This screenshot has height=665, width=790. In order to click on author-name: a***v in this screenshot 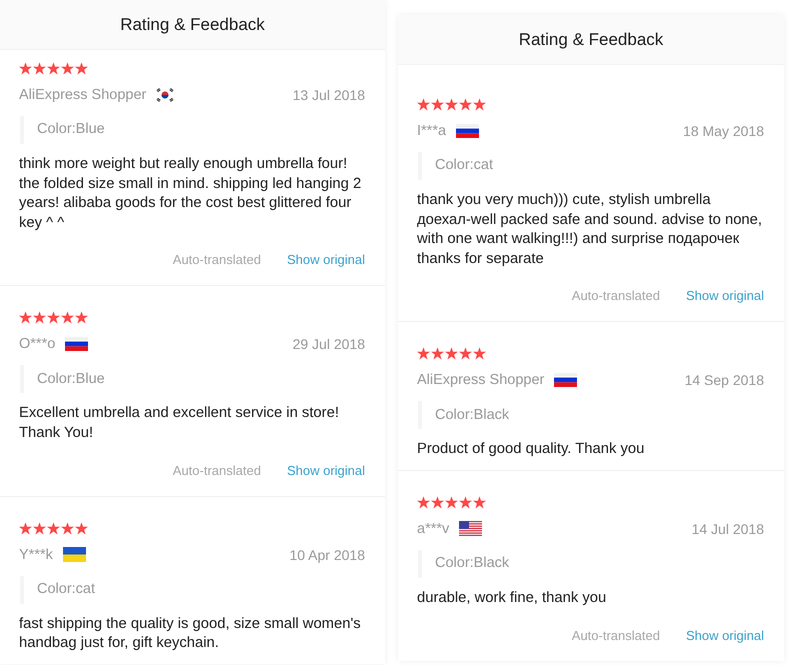, I will do `click(433, 529)`.